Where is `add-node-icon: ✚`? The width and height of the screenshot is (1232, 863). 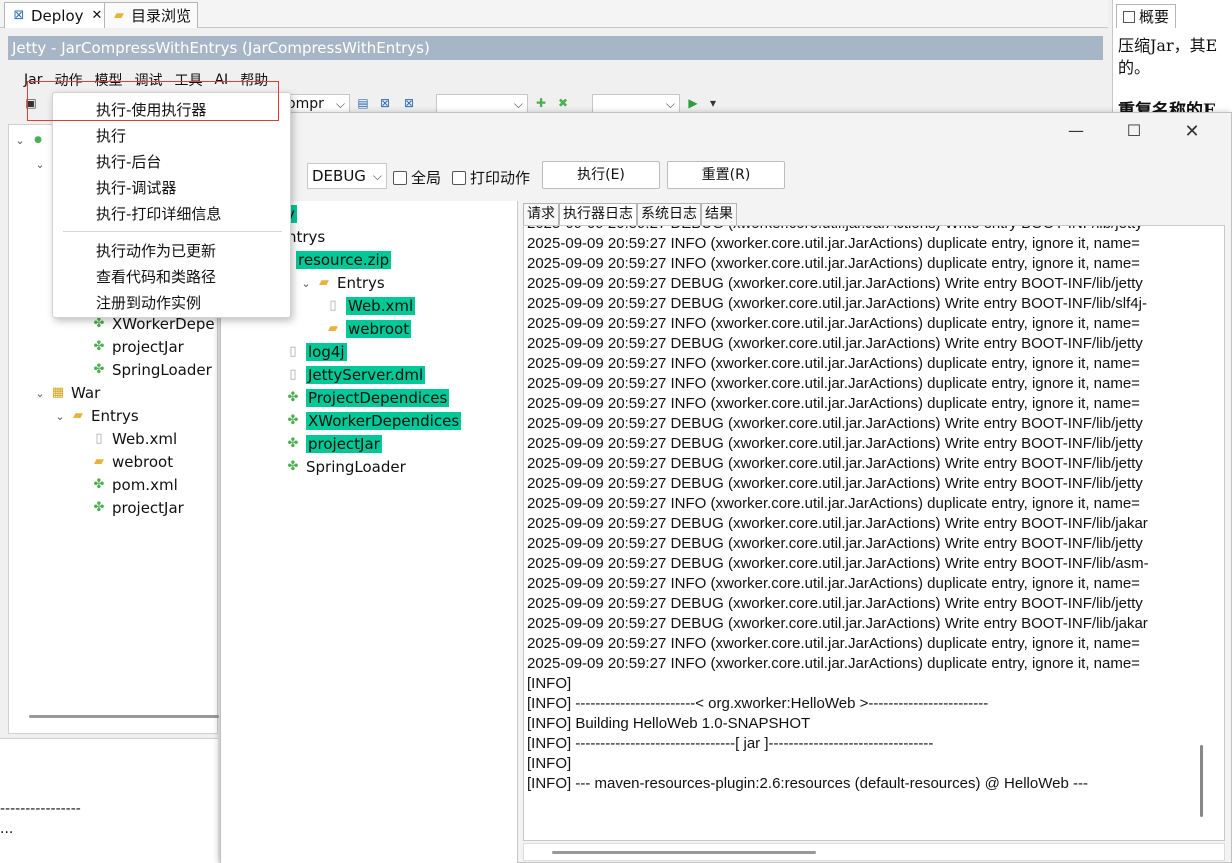 add-node-icon: ✚ is located at coordinates (541, 103).